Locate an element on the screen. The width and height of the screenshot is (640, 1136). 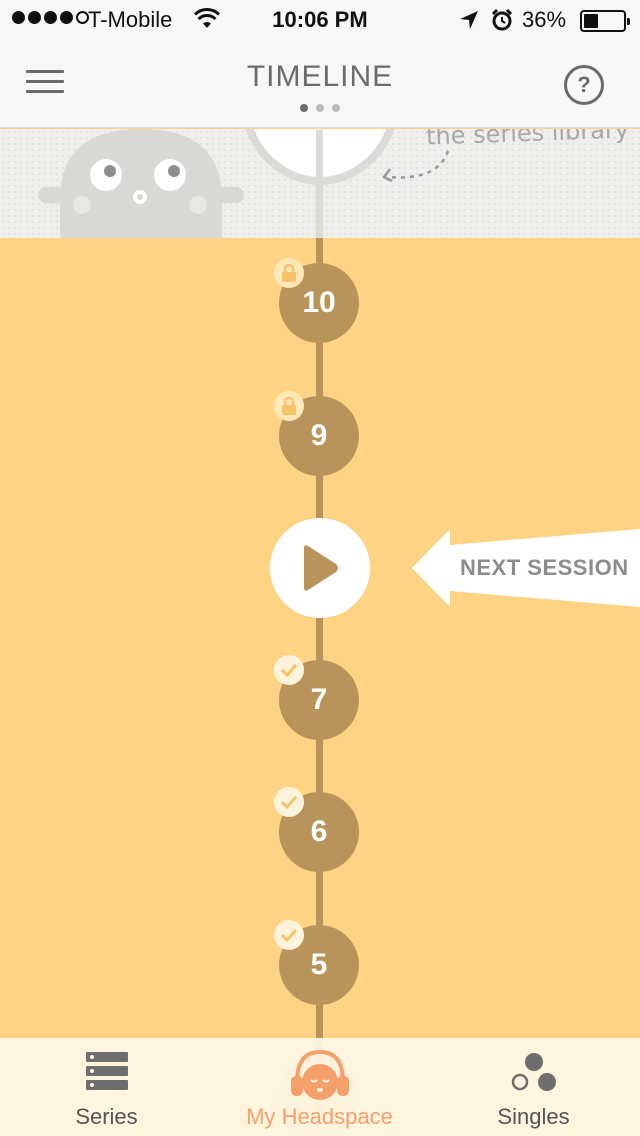
battery-level-fill is located at coordinates (591, 21).